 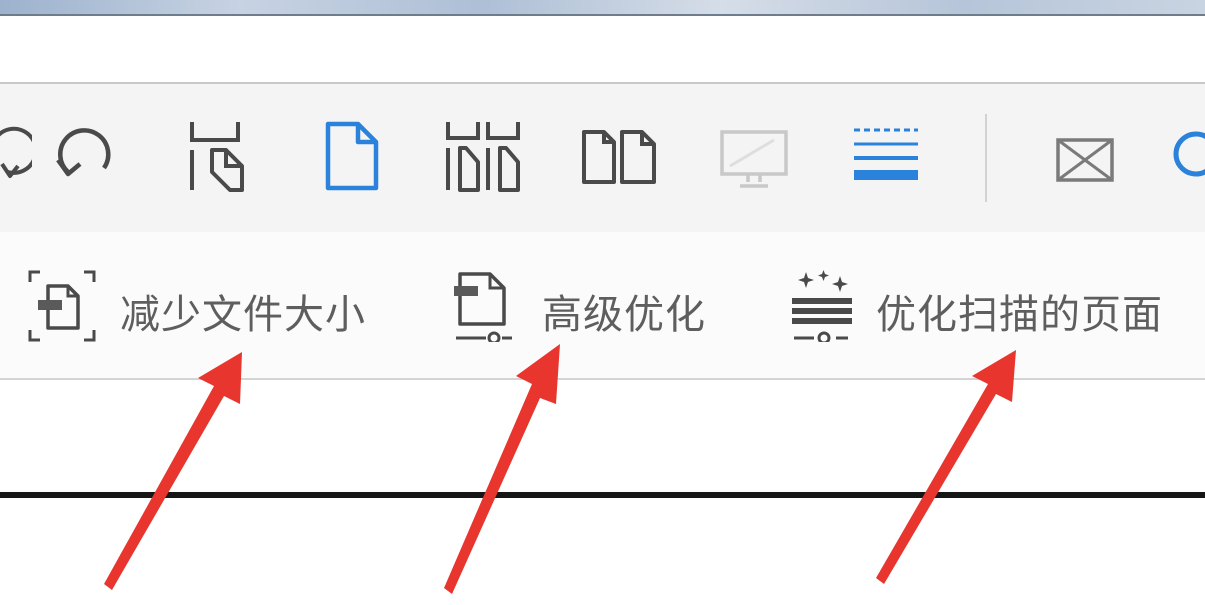 What do you see at coordinates (173, 471) in the screenshot?
I see `arrow-reduce-file-size` at bounding box center [173, 471].